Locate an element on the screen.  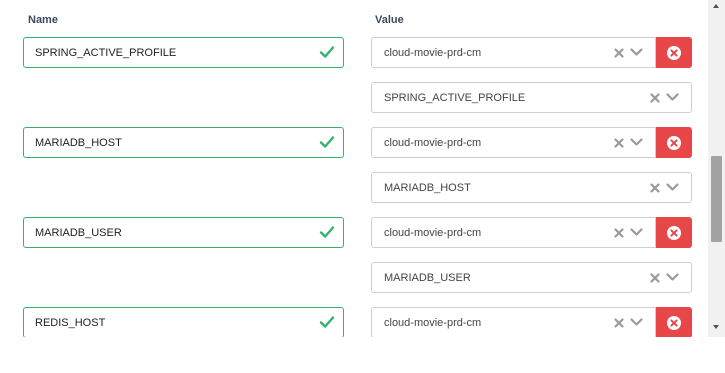
env-name-text: SPRING_ACTIVE_PROFILE is located at coordinates (106, 52).